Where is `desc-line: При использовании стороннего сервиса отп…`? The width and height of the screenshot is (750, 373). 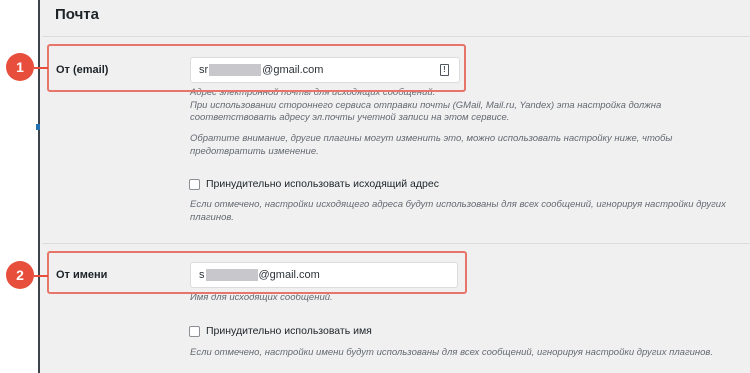 desc-line: При использовании стороннего сервиса отп… is located at coordinates (426, 105).